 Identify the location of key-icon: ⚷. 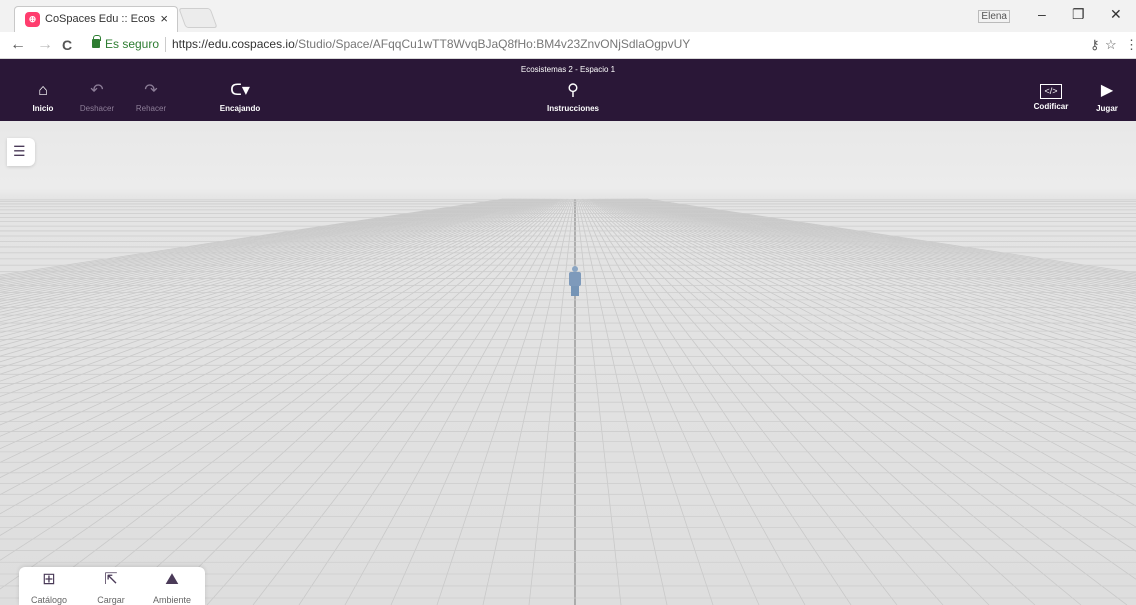
(1095, 45).